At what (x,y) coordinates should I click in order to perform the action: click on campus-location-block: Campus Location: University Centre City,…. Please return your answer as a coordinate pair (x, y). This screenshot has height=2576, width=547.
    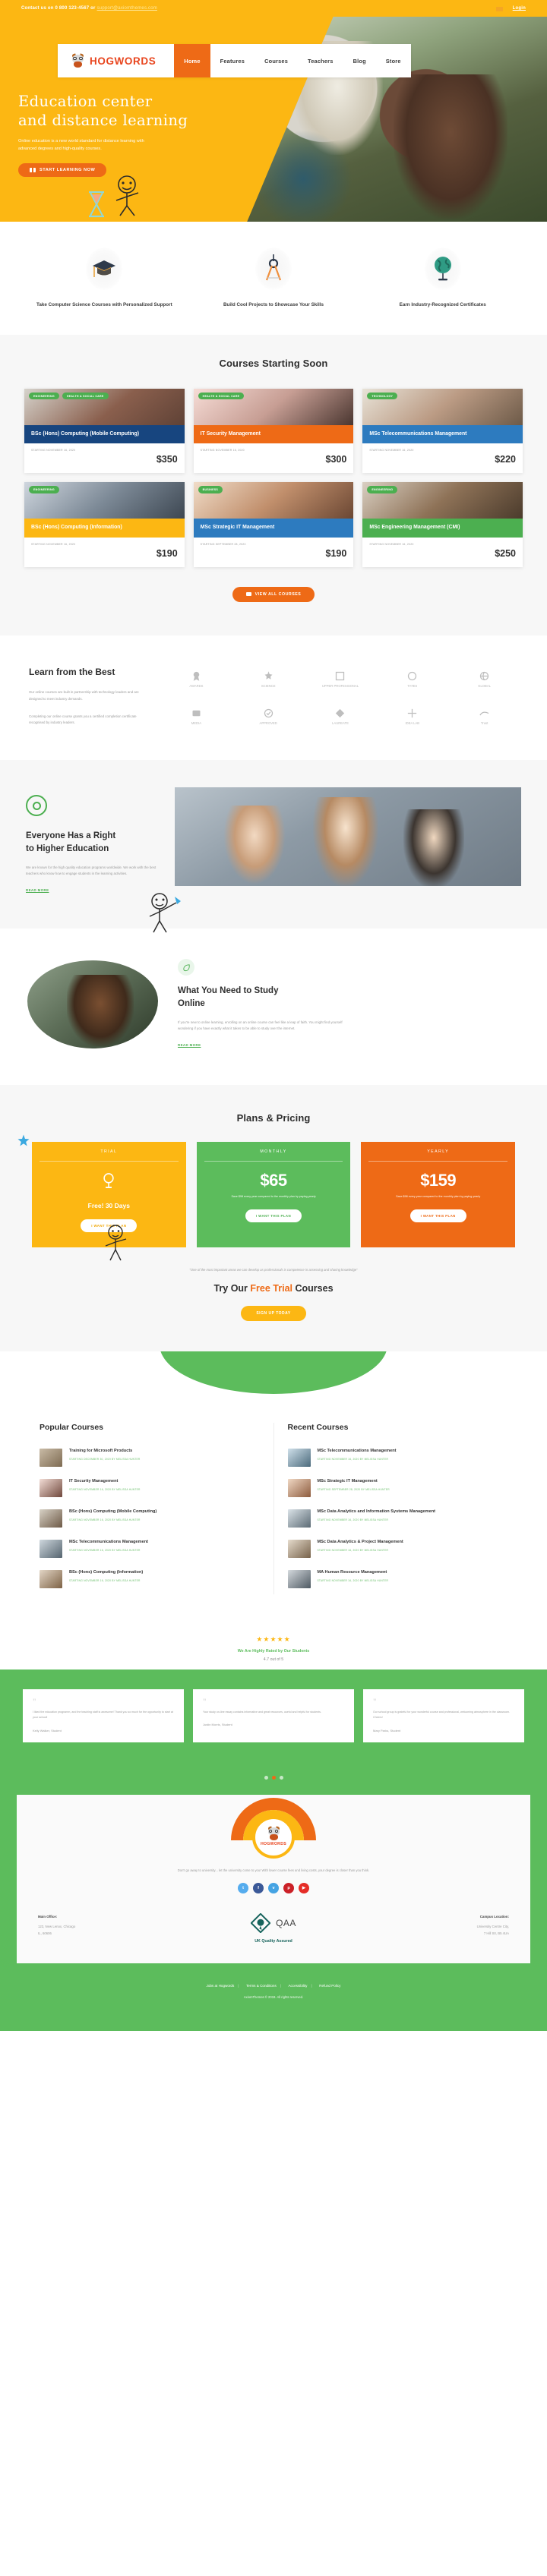
    Looking at the image, I should click on (430, 1925).